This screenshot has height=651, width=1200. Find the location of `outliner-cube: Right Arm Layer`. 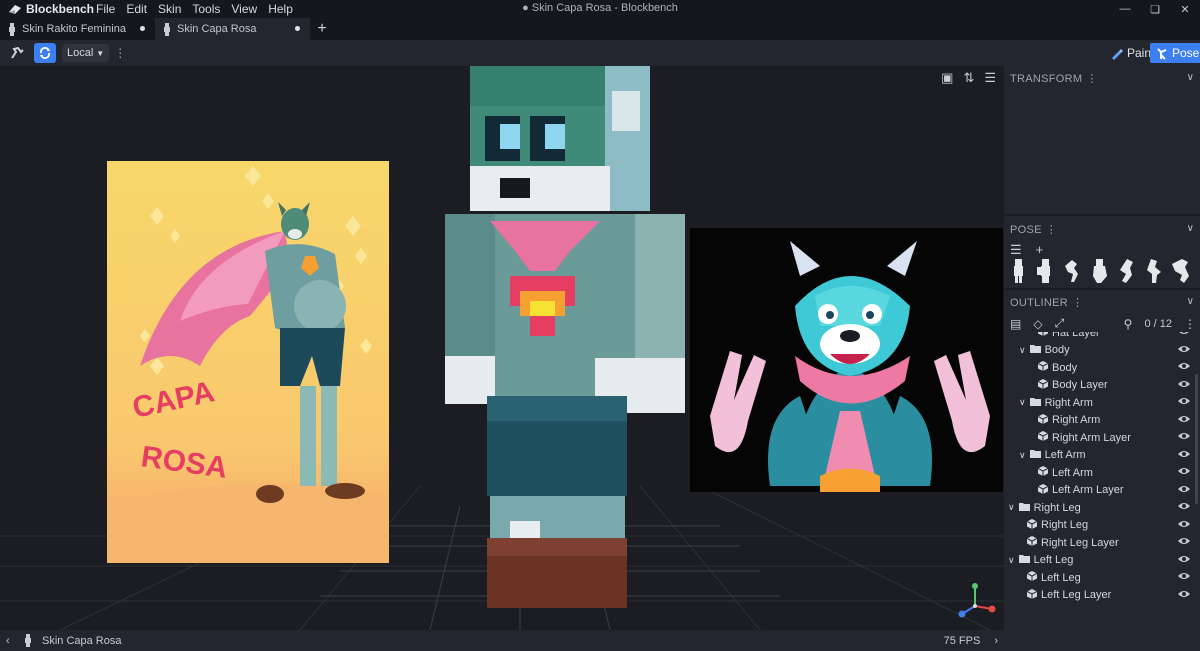

outliner-cube: Right Arm Layer is located at coordinates (1080, 437).